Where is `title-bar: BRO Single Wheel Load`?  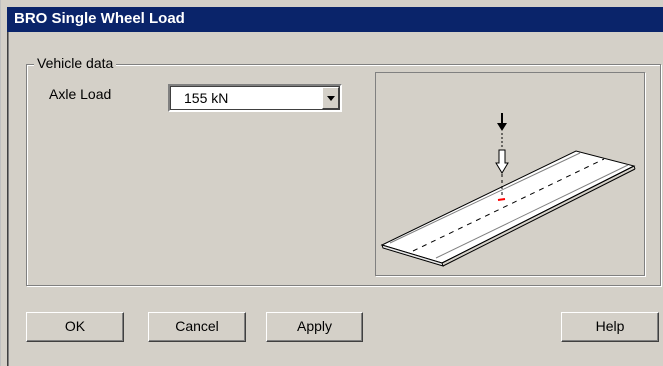 title-bar: BRO Single Wheel Load is located at coordinates (335, 19).